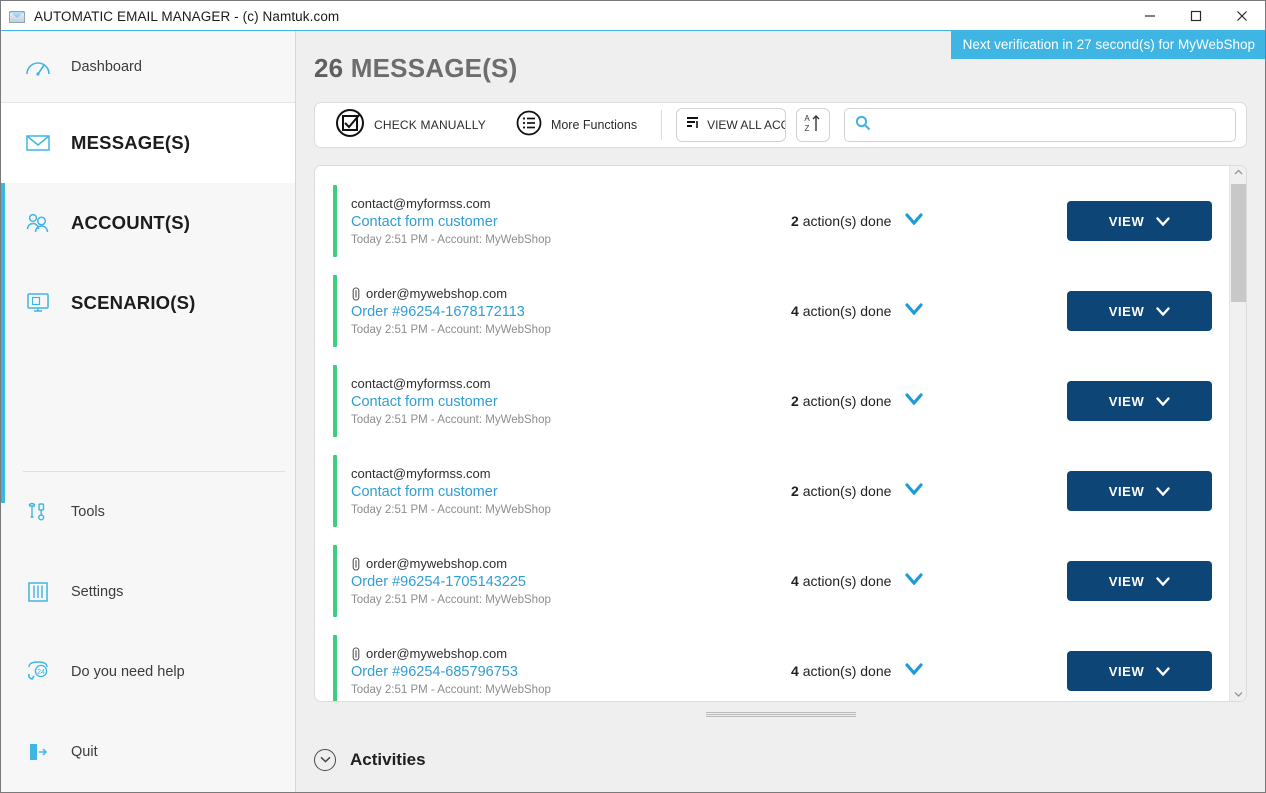  What do you see at coordinates (38, 223) in the screenshot?
I see `users-icon` at bounding box center [38, 223].